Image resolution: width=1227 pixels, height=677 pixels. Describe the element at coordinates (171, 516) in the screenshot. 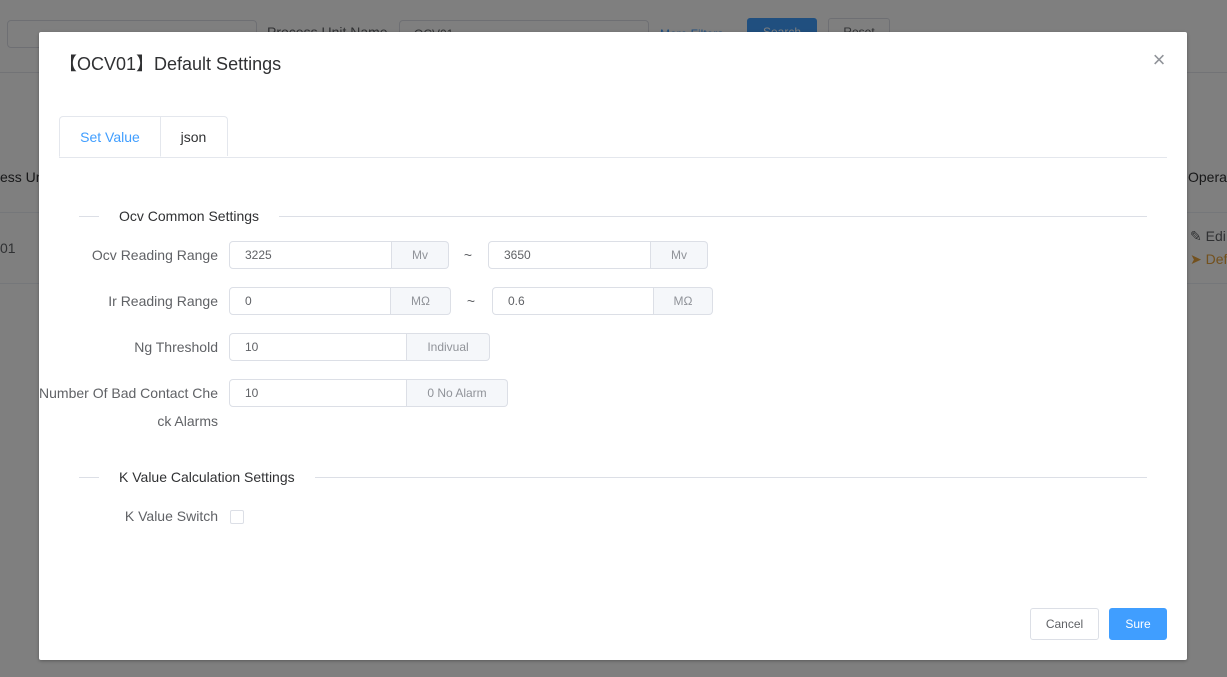

I see `k-switch-label: K Value Switch` at that location.